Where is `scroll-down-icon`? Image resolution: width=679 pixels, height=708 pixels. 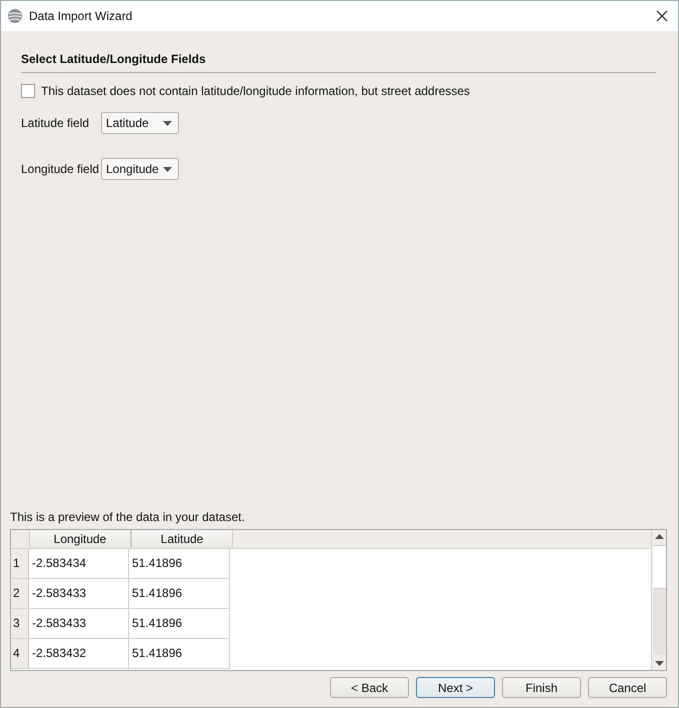
scroll-down-icon is located at coordinates (659, 663).